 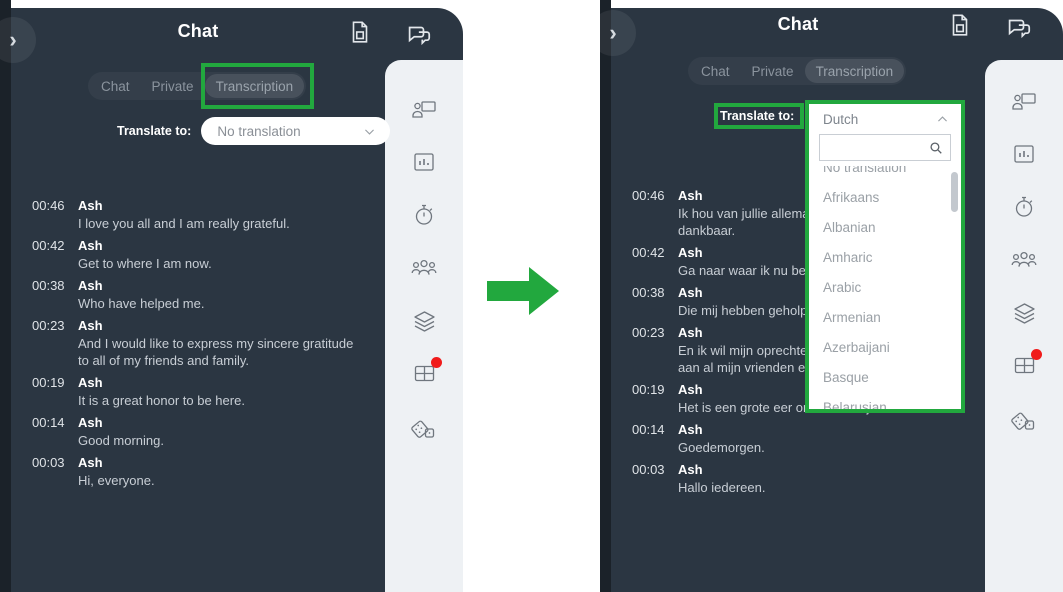 What do you see at coordinates (885, 197) in the screenshot?
I see `dropdown-option: Afrikaans` at bounding box center [885, 197].